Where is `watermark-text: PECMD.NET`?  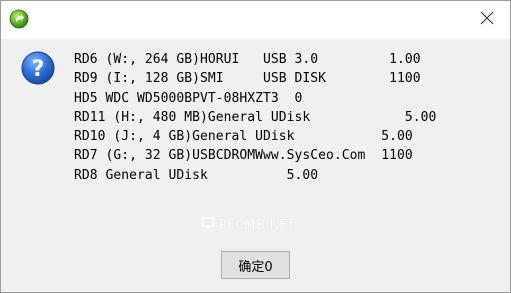 watermark-text: PECMD.NET is located at coordinates (257, 225).